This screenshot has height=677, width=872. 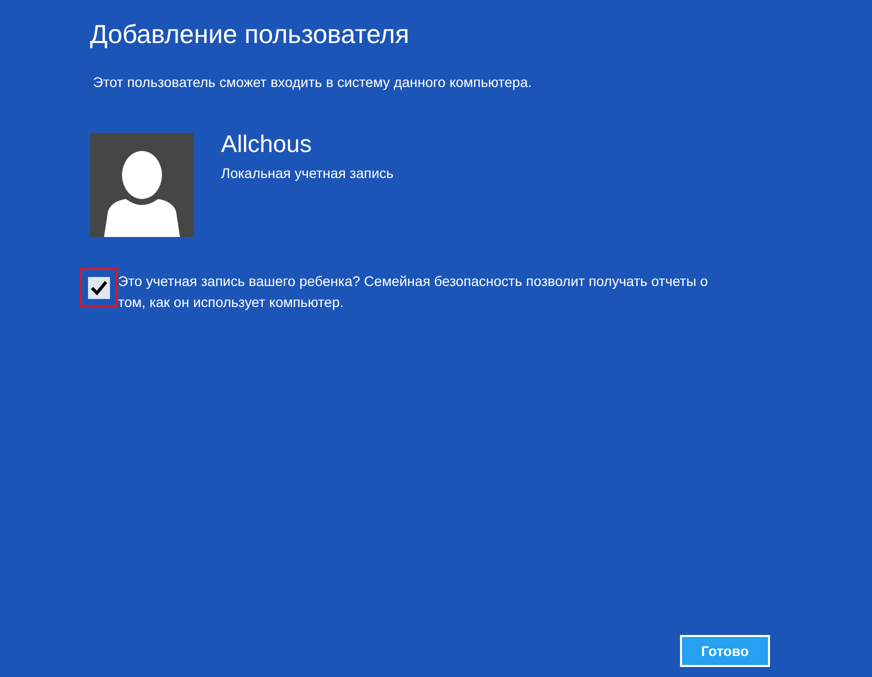 I want to click on checkbox-label: Это учетная запись вашего ребенка? Семейная безопасность позволит получать отчеты о том, как он использует компьютер., so click(x=413, y=292).